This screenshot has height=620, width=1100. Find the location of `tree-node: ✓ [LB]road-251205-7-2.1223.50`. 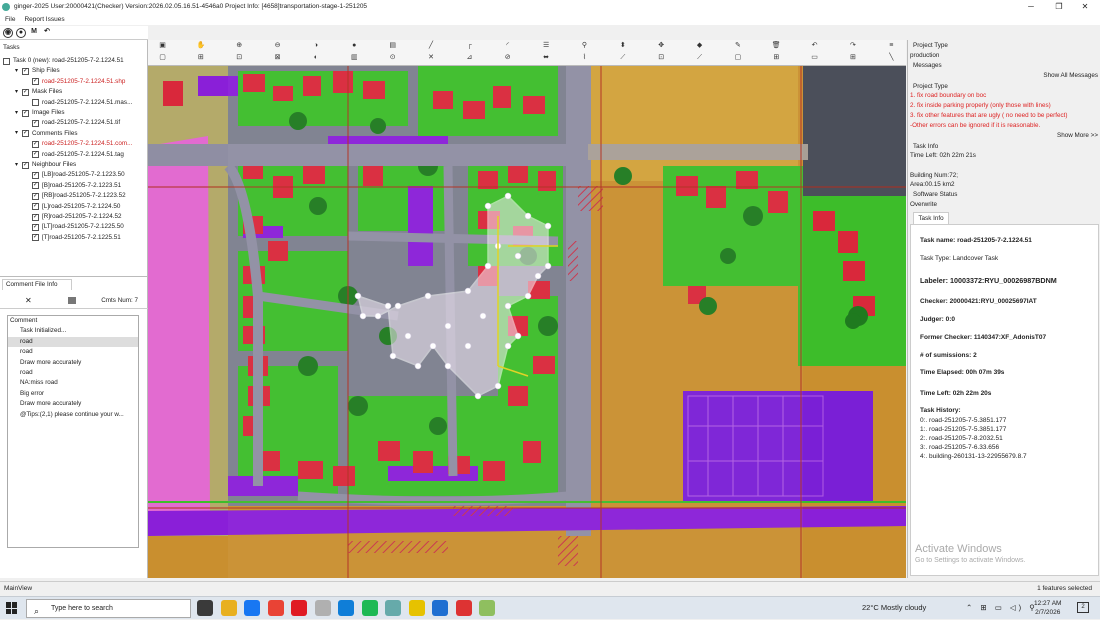

tree-node: ✓ [LB]road-251205-7-2.1223.50 is located at coordinates (74, 175).